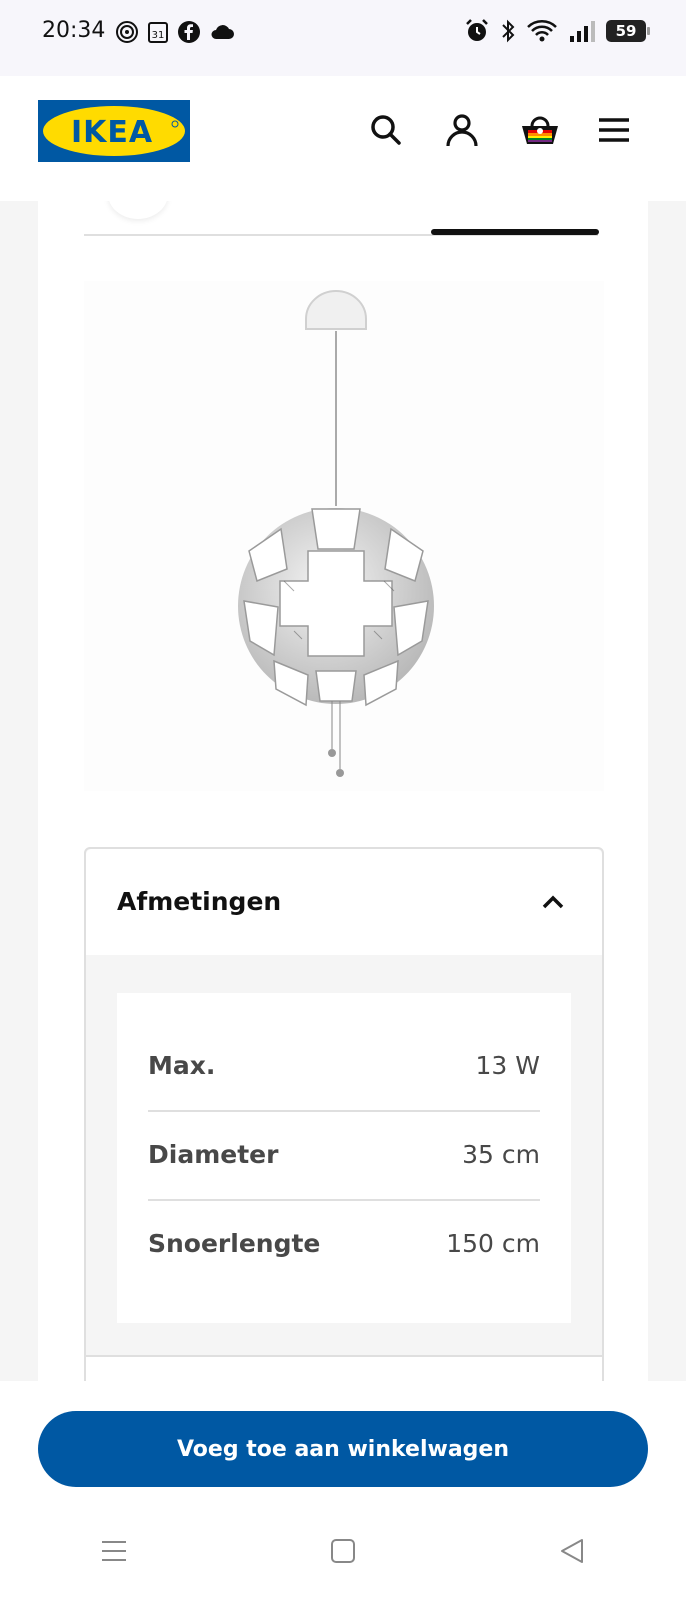 Image resolution: width=686 pixels, height=1600 pixels. Describe the element at coordinates (493, 1243) in the screenshot. I see `dimension-value: 150 cm` at that location.